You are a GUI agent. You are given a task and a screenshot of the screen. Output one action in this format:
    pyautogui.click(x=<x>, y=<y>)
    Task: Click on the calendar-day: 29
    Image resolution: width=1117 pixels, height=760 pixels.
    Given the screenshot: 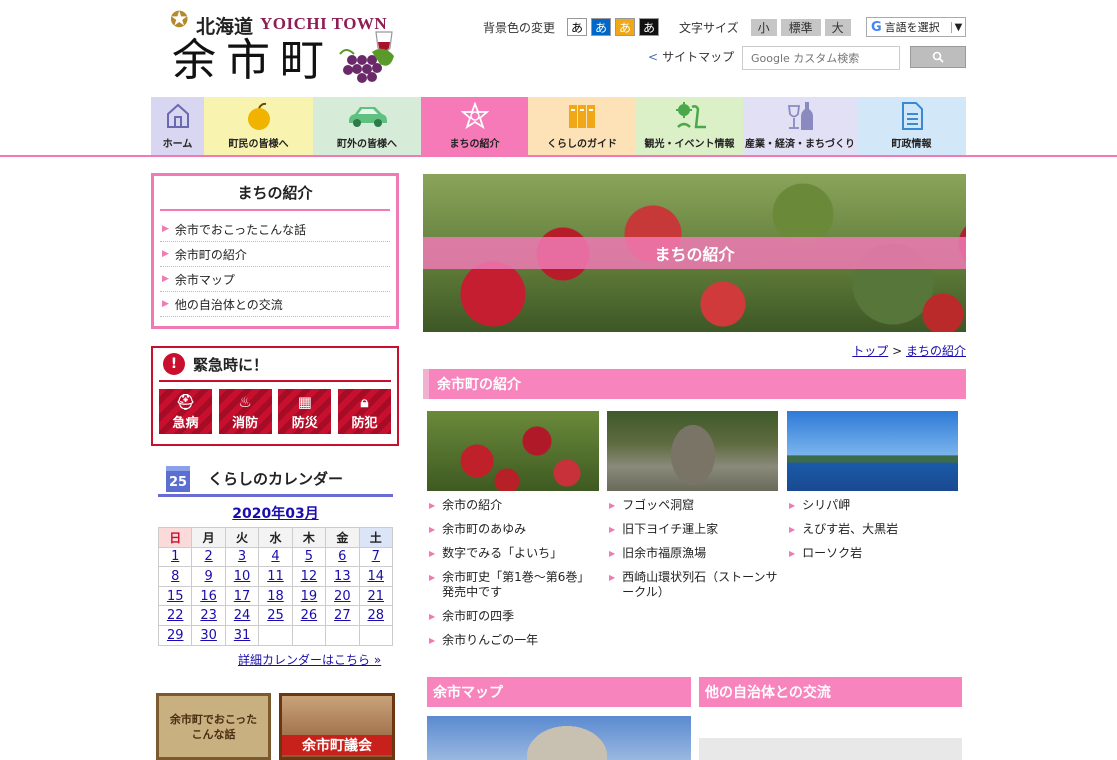 What is the action you would take?
    pyautogui.click(x=175, y=635)
    